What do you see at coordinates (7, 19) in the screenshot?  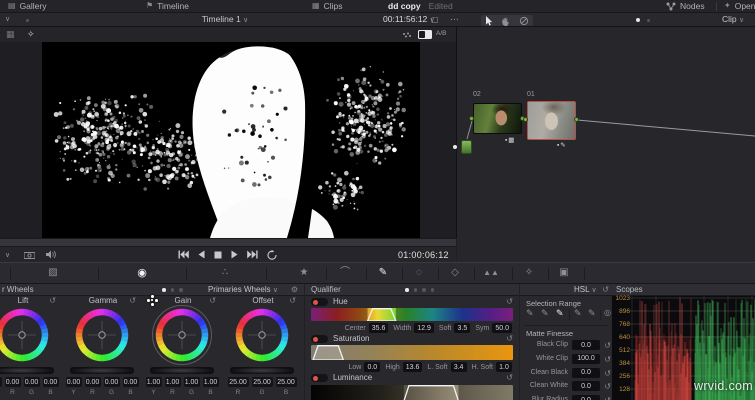 I see `viewer-collapse-chevron: ∨` at bounding box center [7, 19].